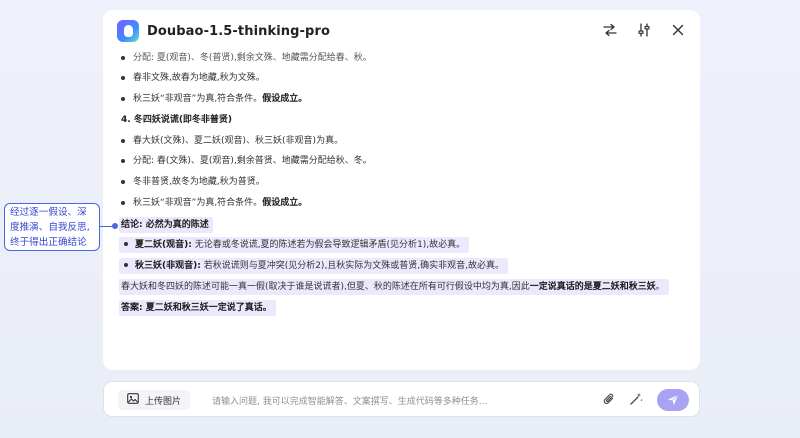  Describe the element at coordinates (192, 182) in the screenshot. I see `list-item: 冬非普贤,故冬为地藏,秋为普贤。` at that location.